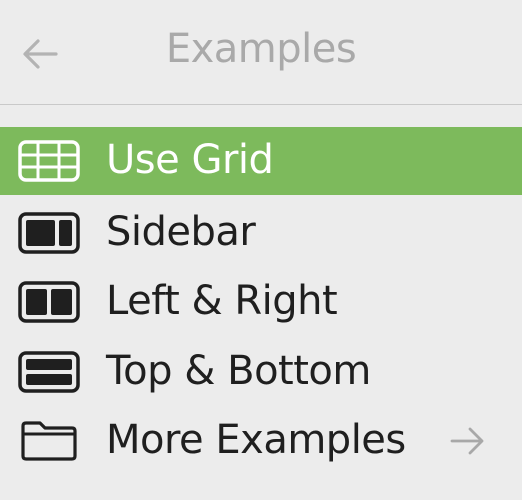 This screenshot has width=522, height=500. I want to click on grid-icon, so click(49, 161).